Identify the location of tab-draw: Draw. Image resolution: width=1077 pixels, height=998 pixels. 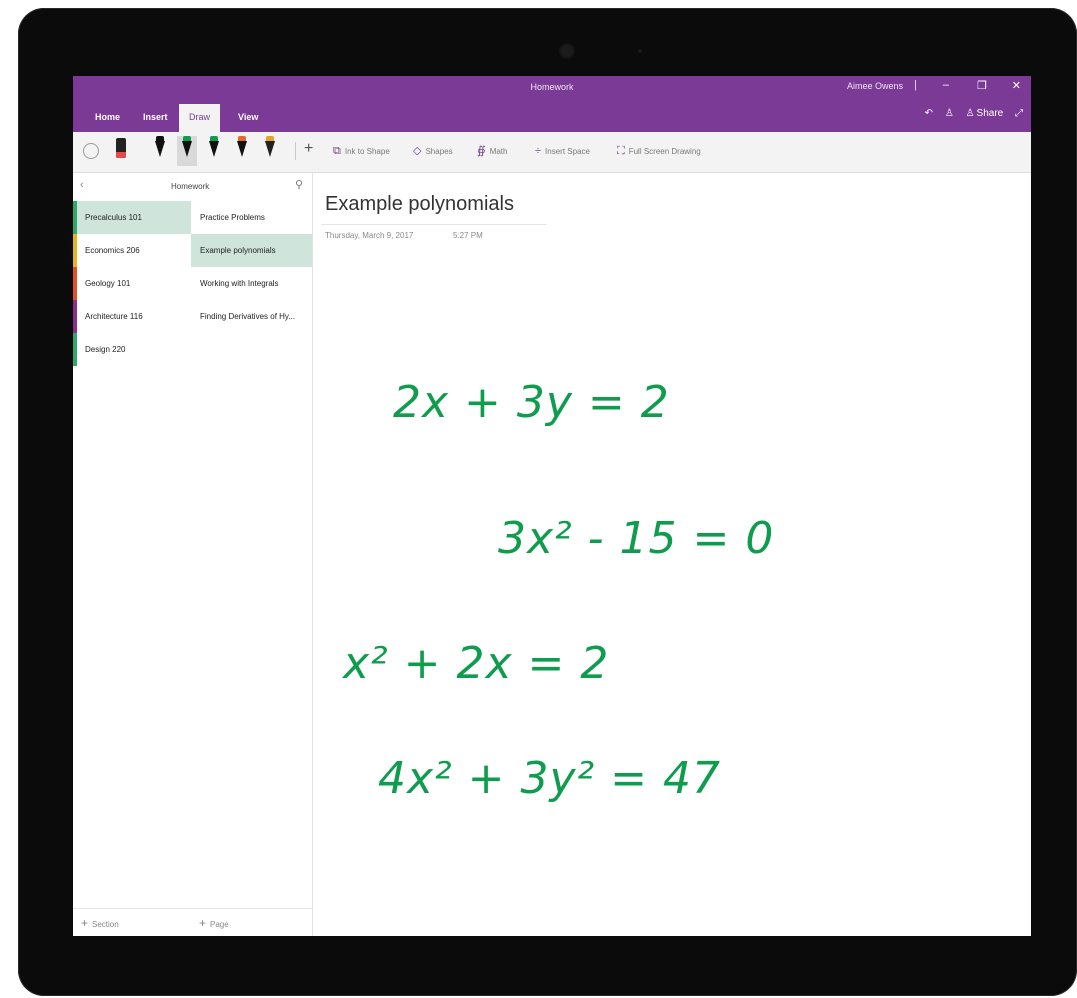
(200, 118).